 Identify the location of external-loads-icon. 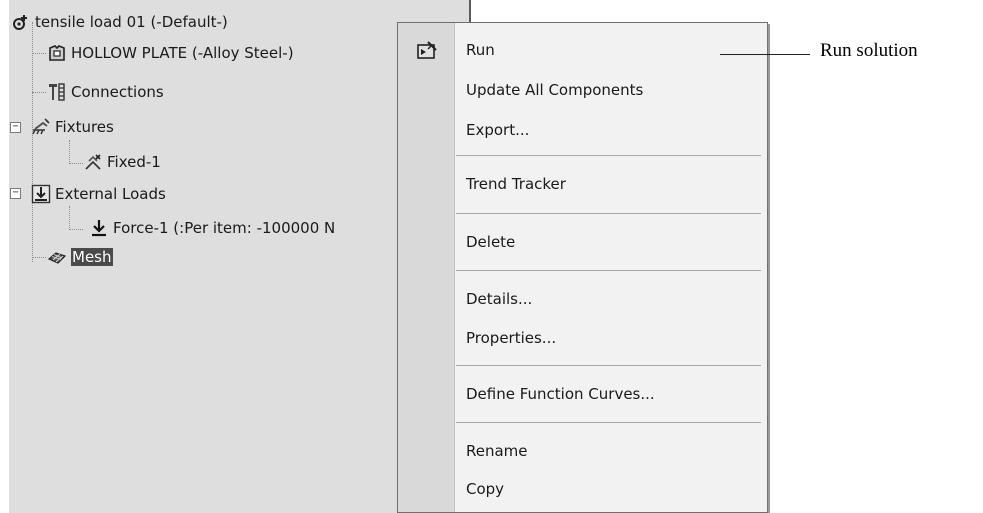
(41, 194).